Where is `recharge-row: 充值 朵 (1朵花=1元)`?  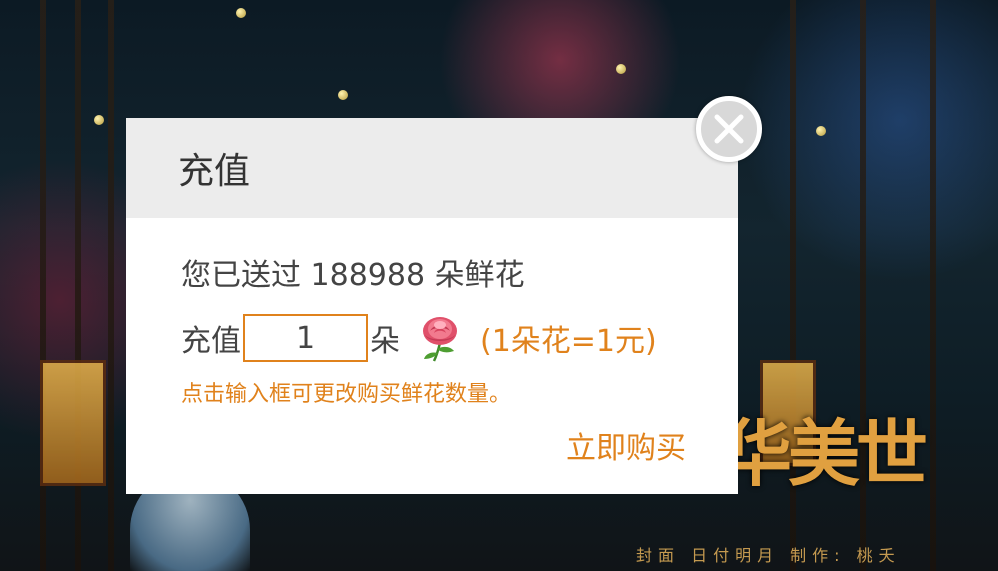
recharge-row: 充值 朵 (1朵花=1元) is located at coordinates (419, 338).